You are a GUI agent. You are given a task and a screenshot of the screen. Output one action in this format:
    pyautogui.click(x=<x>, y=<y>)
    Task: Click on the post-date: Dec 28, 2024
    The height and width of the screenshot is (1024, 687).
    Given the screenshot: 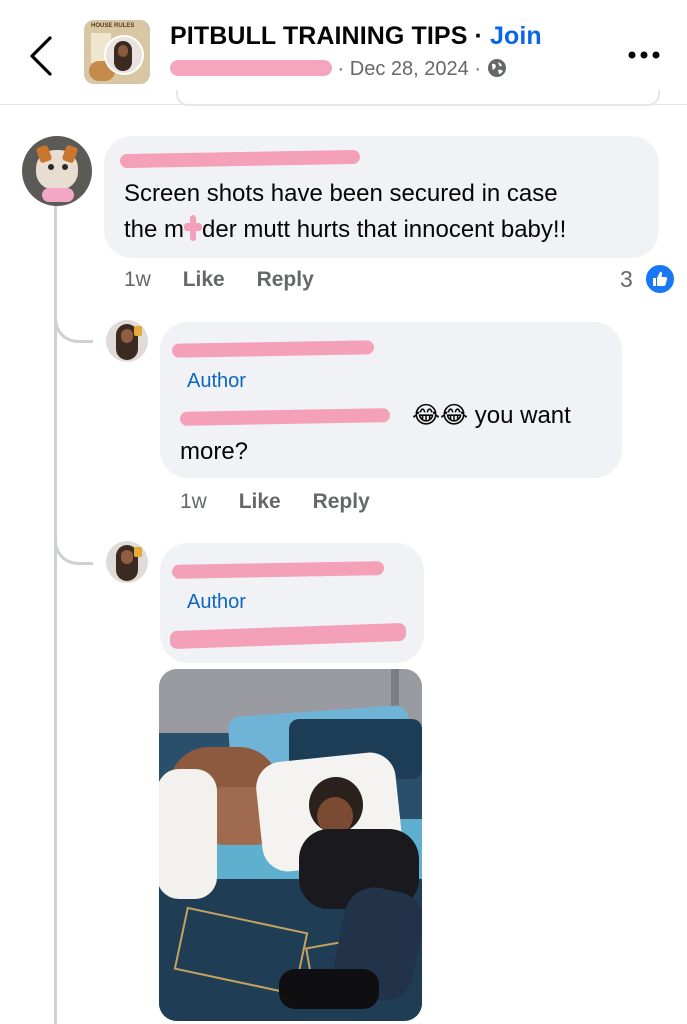 What is the action you would take?
    pyautogui.click(x=409, y=69)
    